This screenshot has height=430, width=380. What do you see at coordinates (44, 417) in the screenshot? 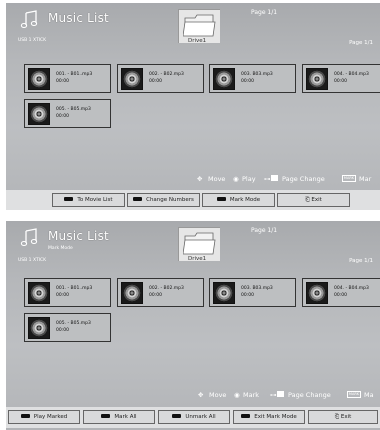
I see `play-marked-button: Play Marked` at bounding box center [44, 417].